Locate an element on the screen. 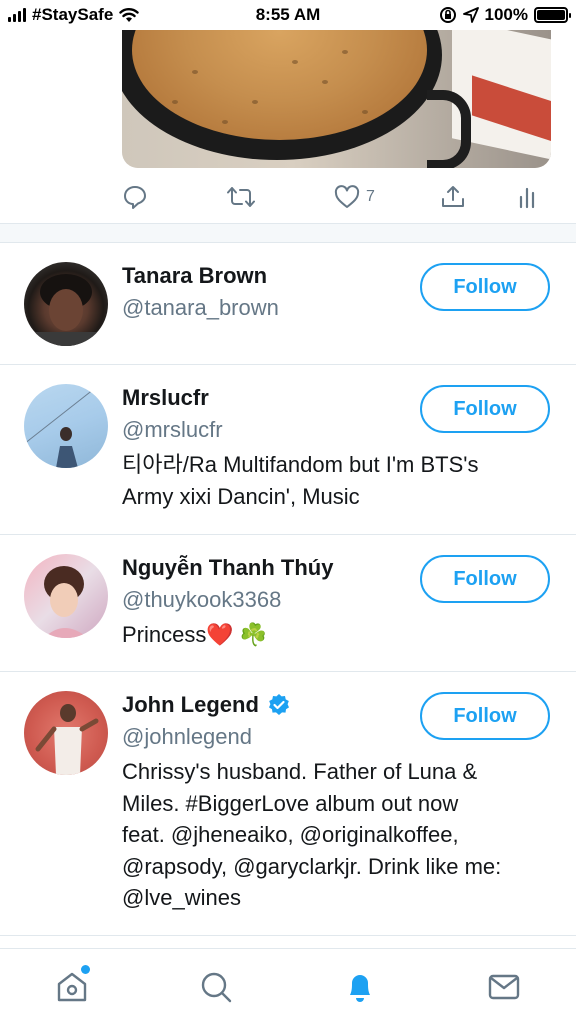  like-count: 7 is located at coordinates (370, 196).